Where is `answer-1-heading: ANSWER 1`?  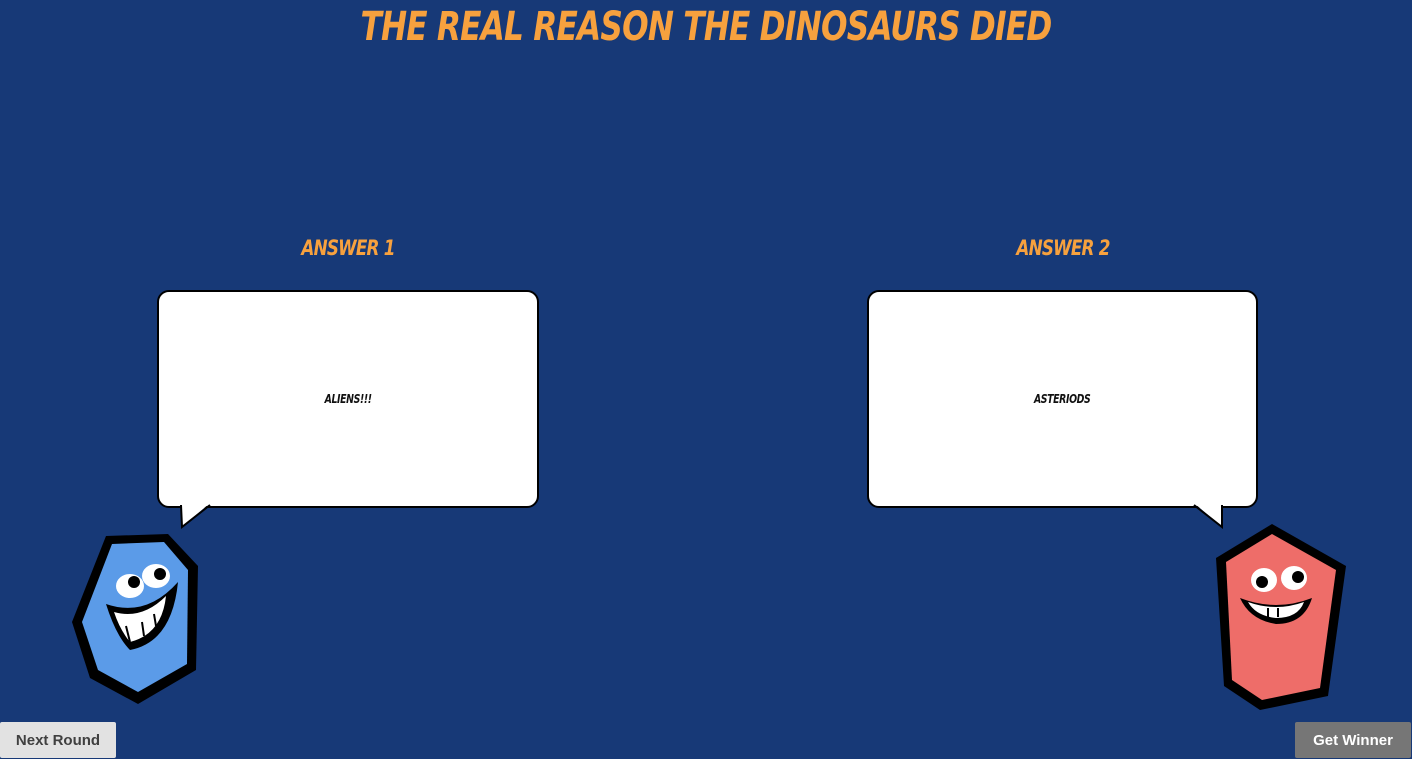
answer-1-heading: ANSWER 1 is located at coordinates (348, 248).